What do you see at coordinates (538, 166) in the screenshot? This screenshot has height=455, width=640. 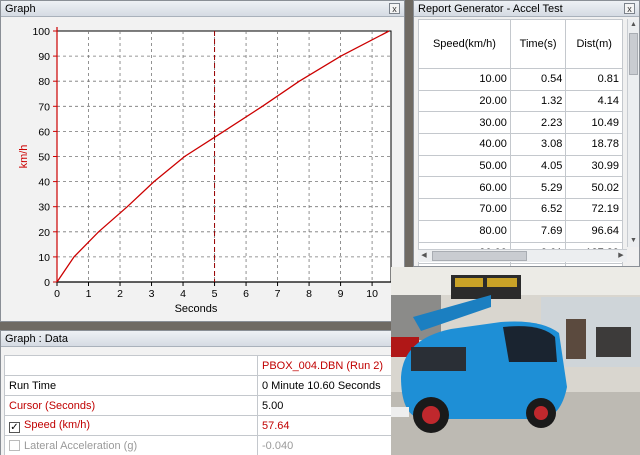 I see `cell-time: 4.05` at bounding box center [538, 166].